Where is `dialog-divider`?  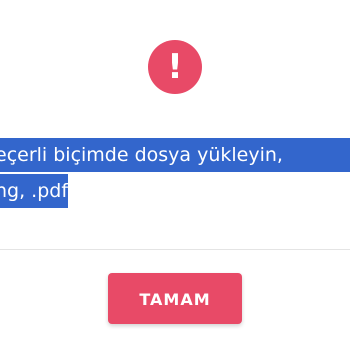 dialog-divider is located at coordinates (175, 249).